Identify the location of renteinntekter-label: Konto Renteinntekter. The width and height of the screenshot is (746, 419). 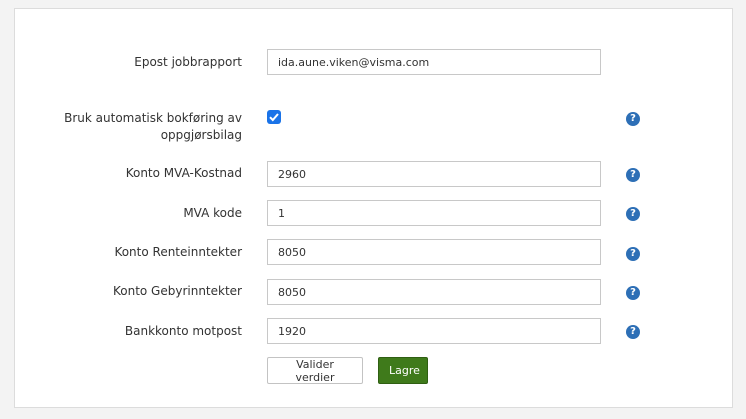
(178, 252).